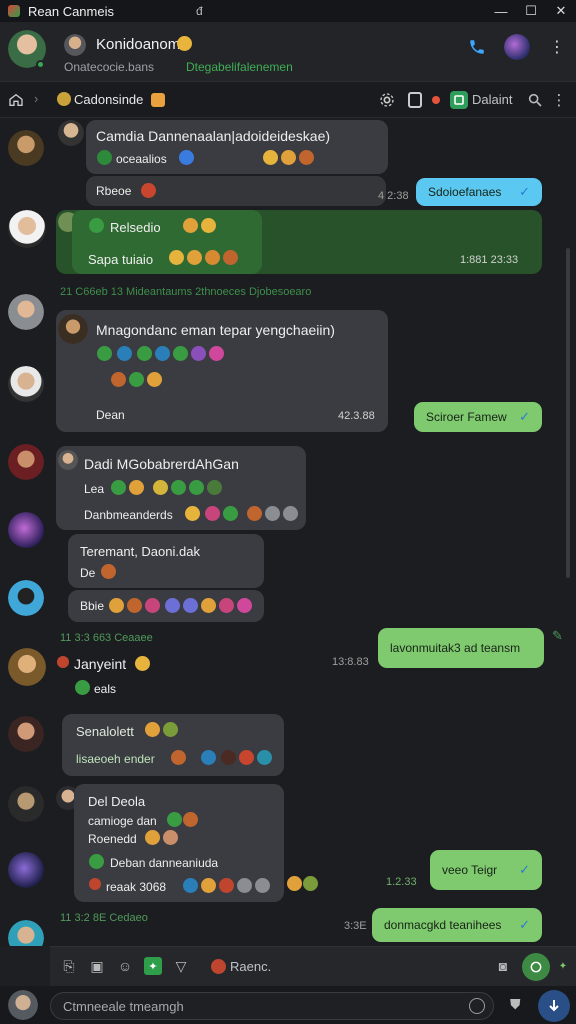 The height and width of the screenshot is (1024, 576). Describe the element at coordinates (535, 100) in the screenshot. I see `search-icon` at that location.